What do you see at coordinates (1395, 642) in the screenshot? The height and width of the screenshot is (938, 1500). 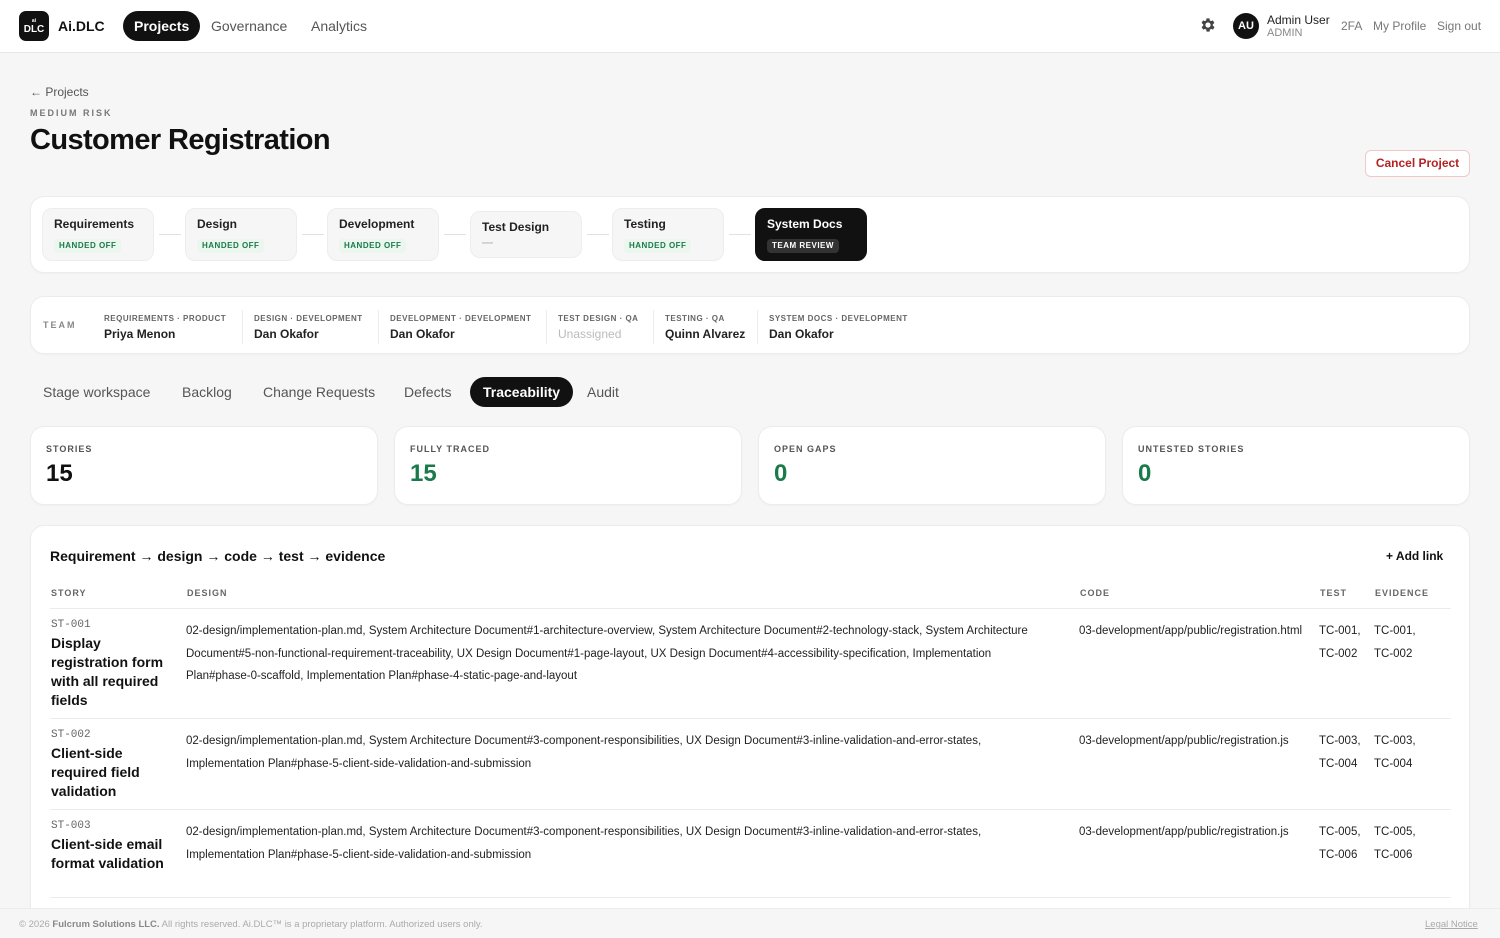 I see `evidence-links: TC-001, TC-002` at bounding box center [1395, 642].